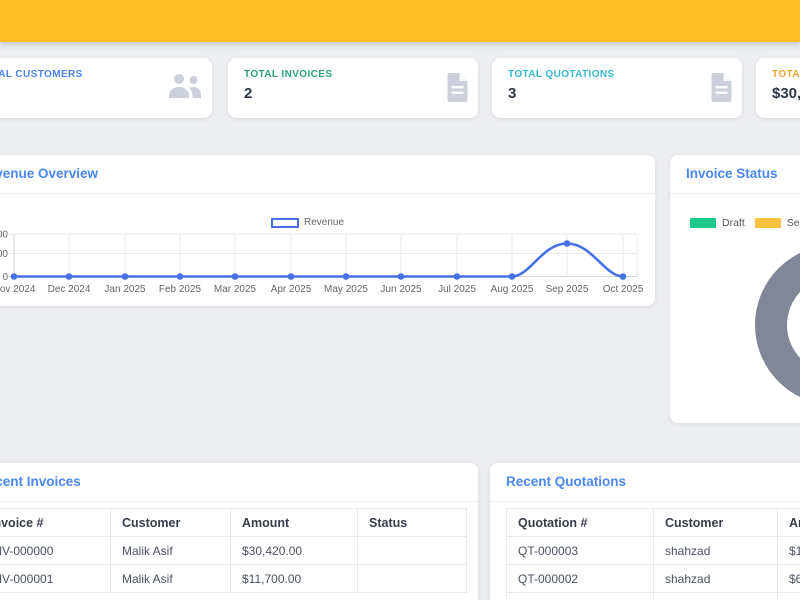 This screenshot has height=600, width=800. I want to click on col-header-status: Status, so click(412, 522).